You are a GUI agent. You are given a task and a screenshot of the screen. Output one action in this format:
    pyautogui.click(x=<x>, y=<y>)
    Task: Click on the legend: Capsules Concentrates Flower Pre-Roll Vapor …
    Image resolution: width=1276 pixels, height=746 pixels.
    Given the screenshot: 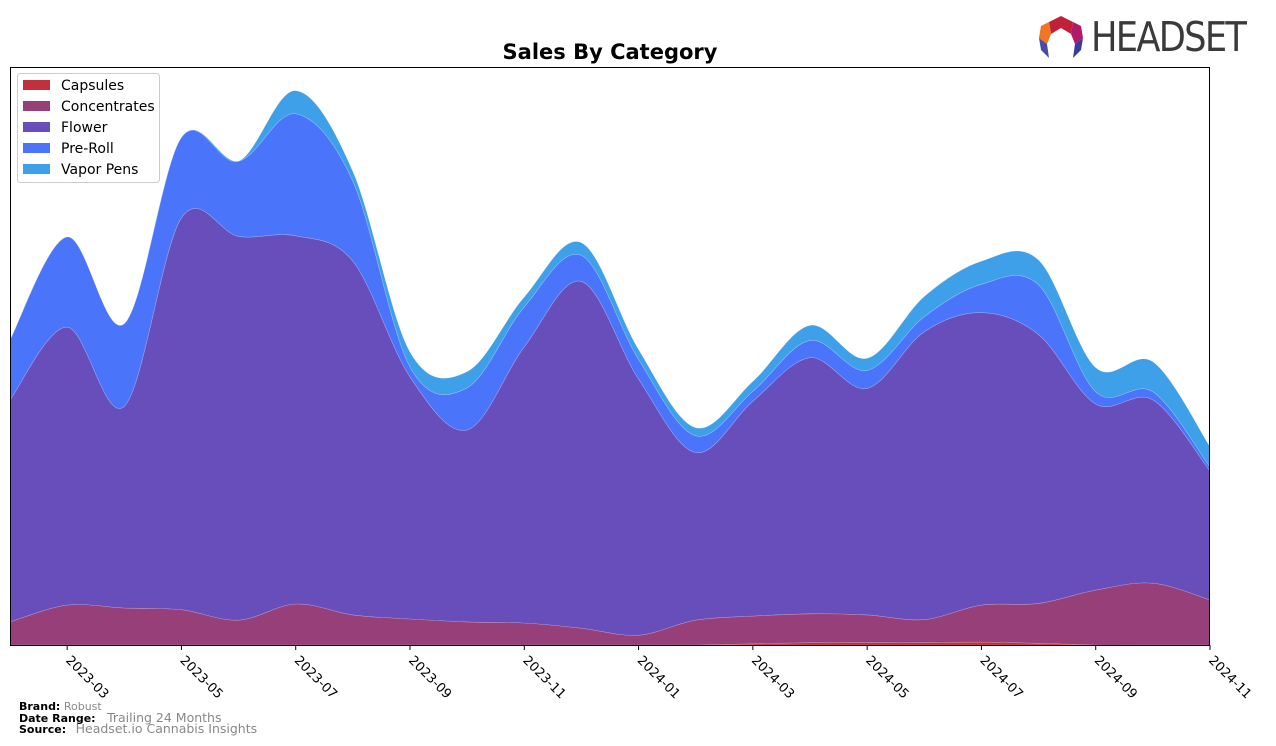 What is the action you would take?
    pyautogui.click(x=88, y=128)
    